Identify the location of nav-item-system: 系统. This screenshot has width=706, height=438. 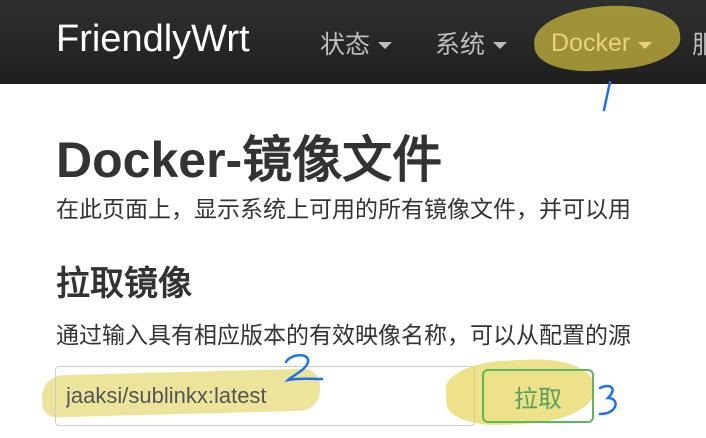
(471, 43).